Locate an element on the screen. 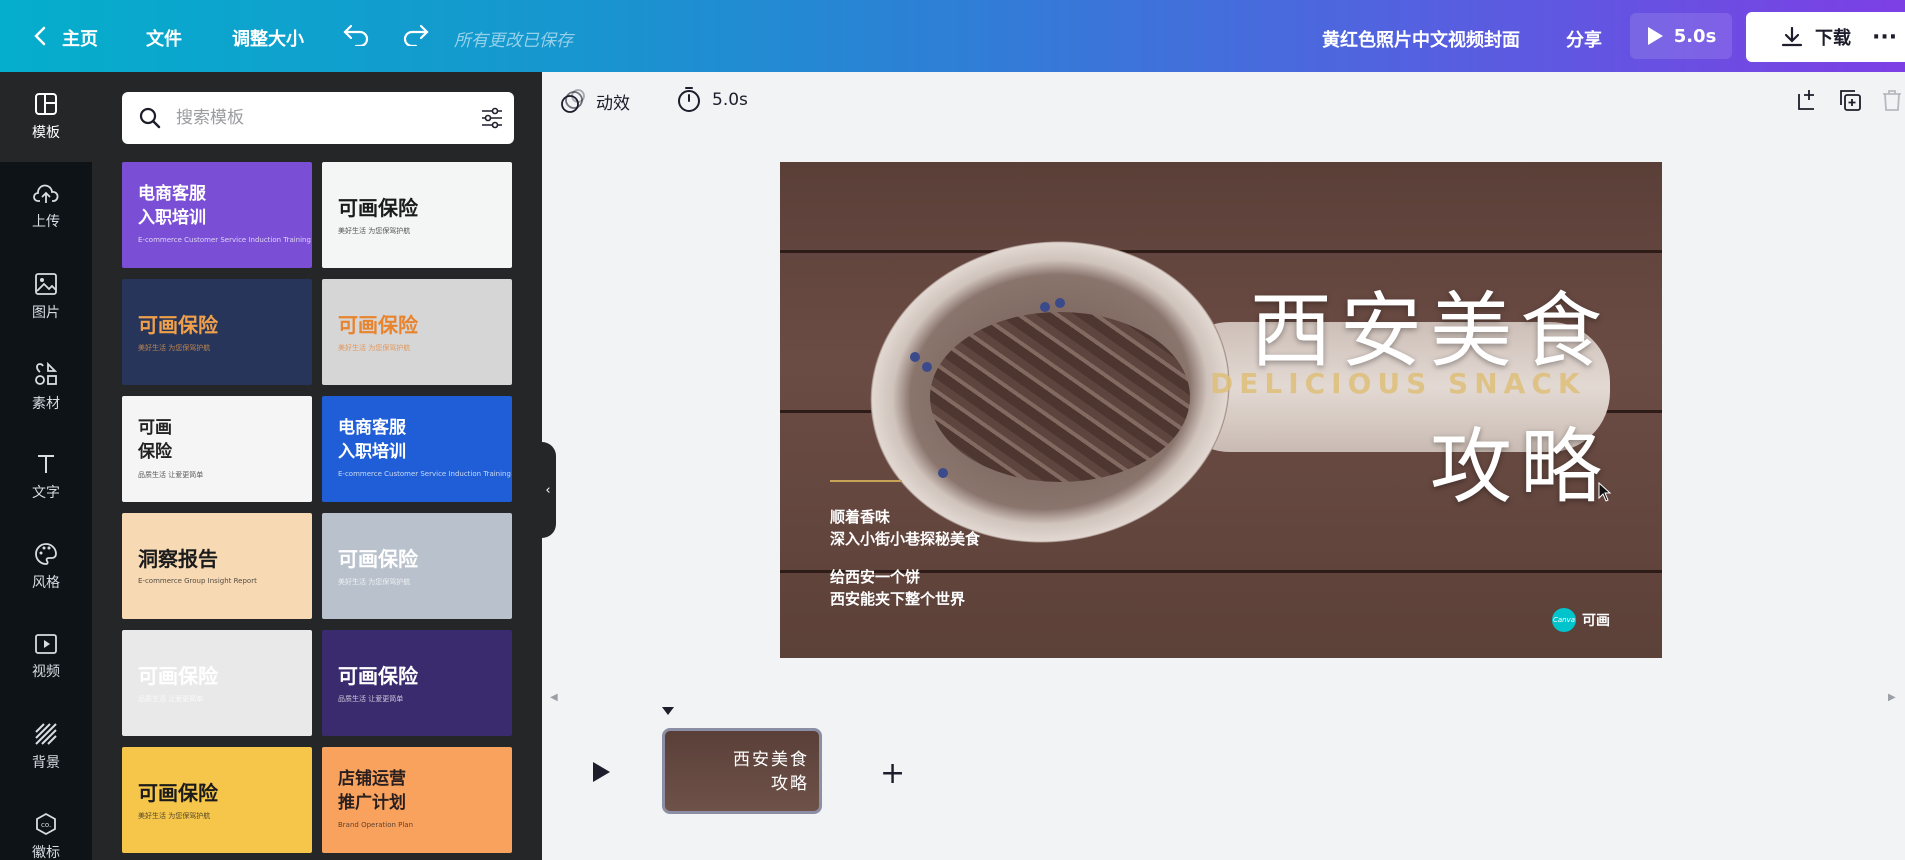  resize-menu: 调整大小 is located at coordinates (268, 38).